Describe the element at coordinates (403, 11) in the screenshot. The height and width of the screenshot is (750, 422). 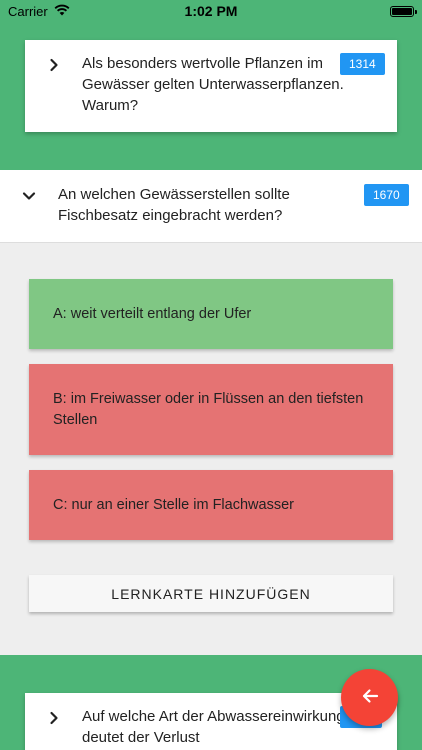
I see `battery-icon` at that location.